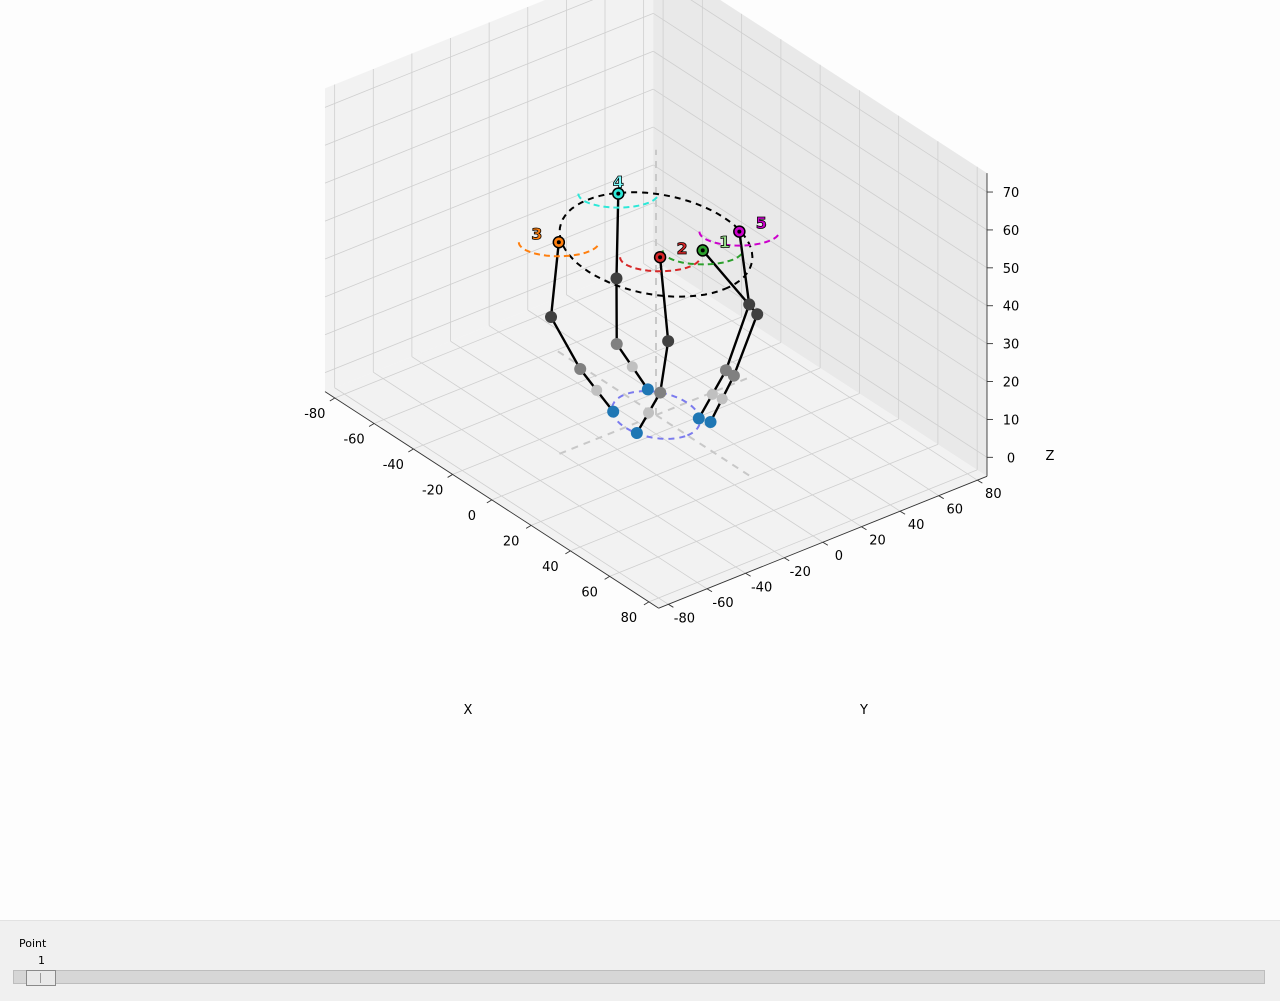  What do you see at coordinates (1011, 231) in the screenshot?
I see `z-tick-label: 60` at bounding box center [1011, 231].